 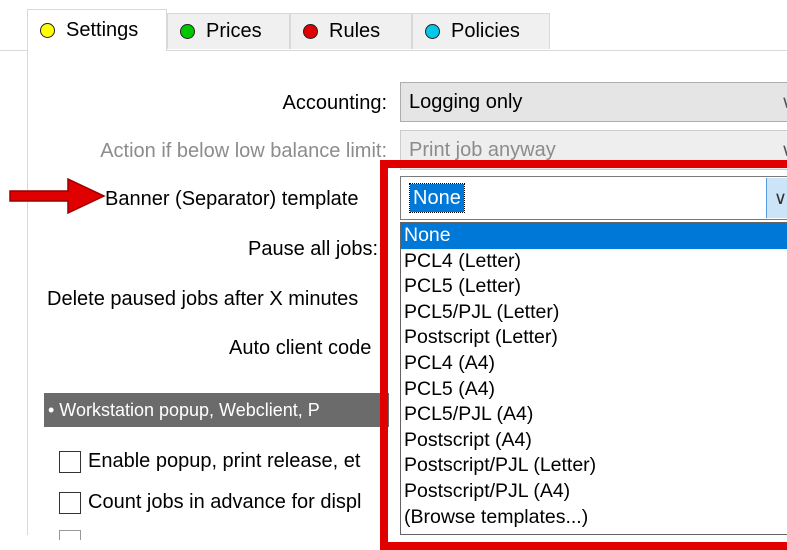 What do you see at coordinates (102, 30) in the screenshot?
I see `tab-label: Settings` at bounding box center [102, 30].